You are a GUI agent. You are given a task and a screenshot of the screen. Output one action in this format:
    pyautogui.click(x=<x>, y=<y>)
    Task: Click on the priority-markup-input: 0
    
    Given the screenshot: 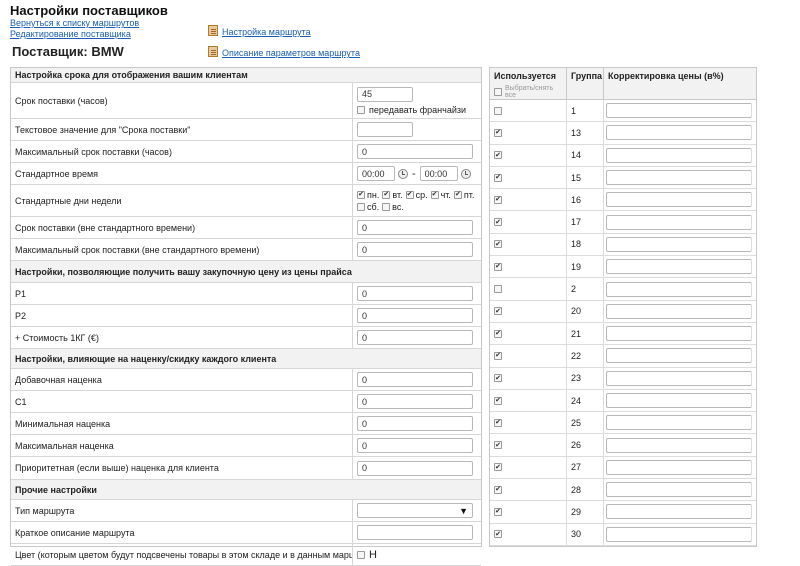 What is the action you would take?
    pyautogui.click(x=415, y=468)
    